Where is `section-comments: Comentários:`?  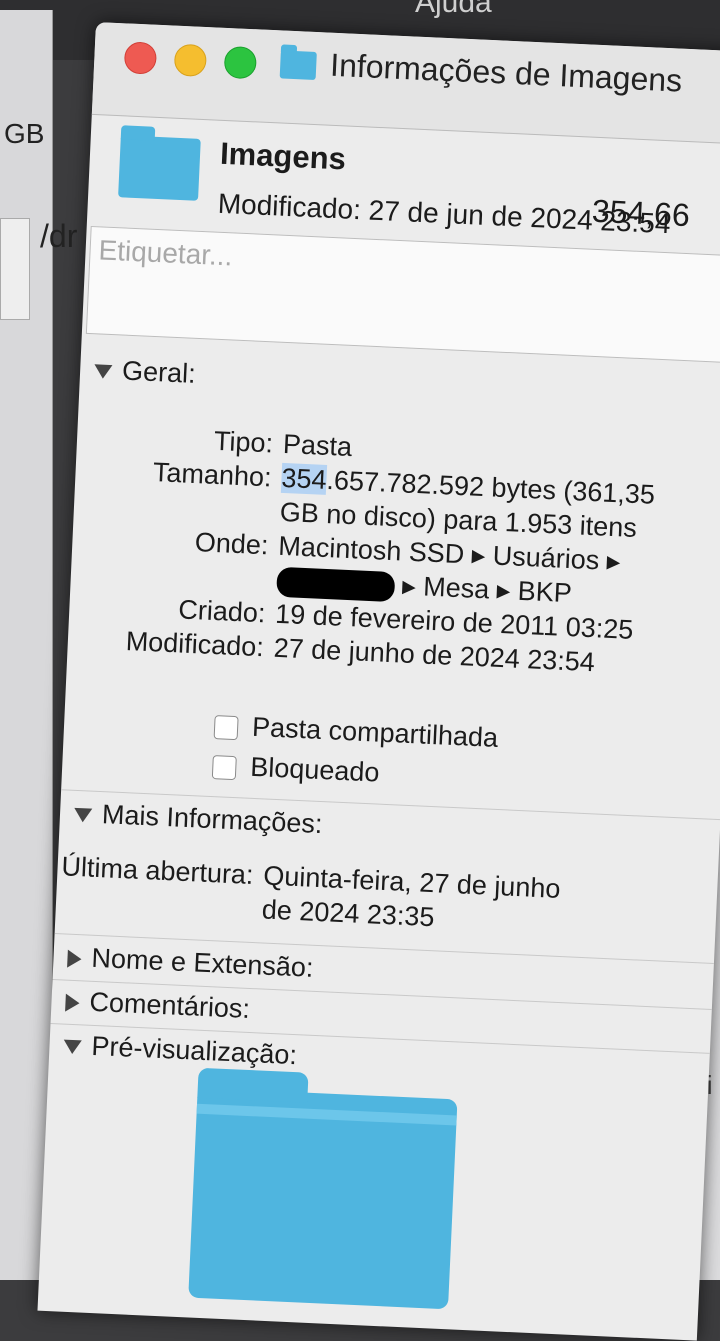
section-comments: Comentários: is located at coordinates (158, 1005).